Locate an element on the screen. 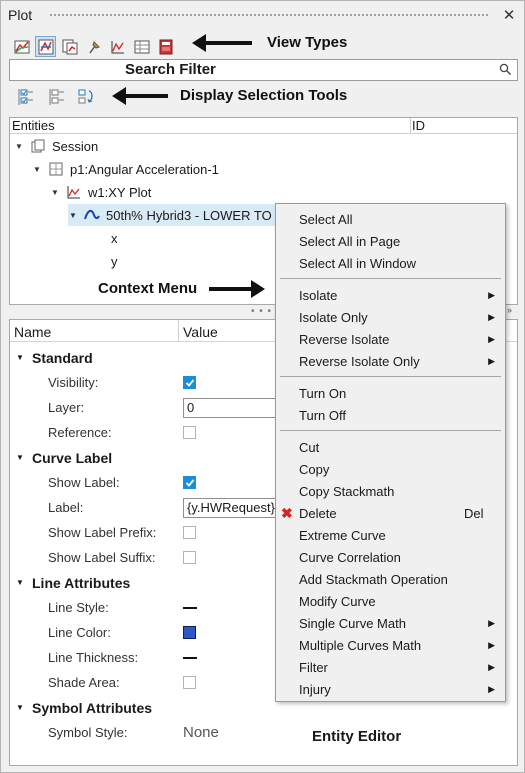 The width and height of the screenshot is (525, 773). prop-label: Visibility: is located at coordinates (73, 382).